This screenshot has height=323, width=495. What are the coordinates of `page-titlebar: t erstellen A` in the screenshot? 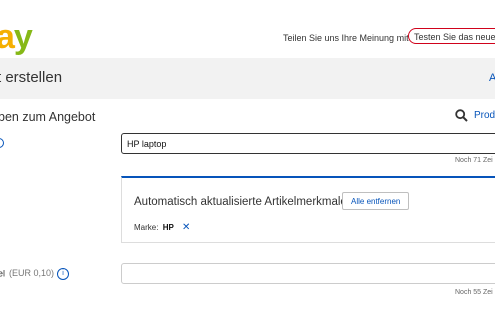 It's located at (247, 78).